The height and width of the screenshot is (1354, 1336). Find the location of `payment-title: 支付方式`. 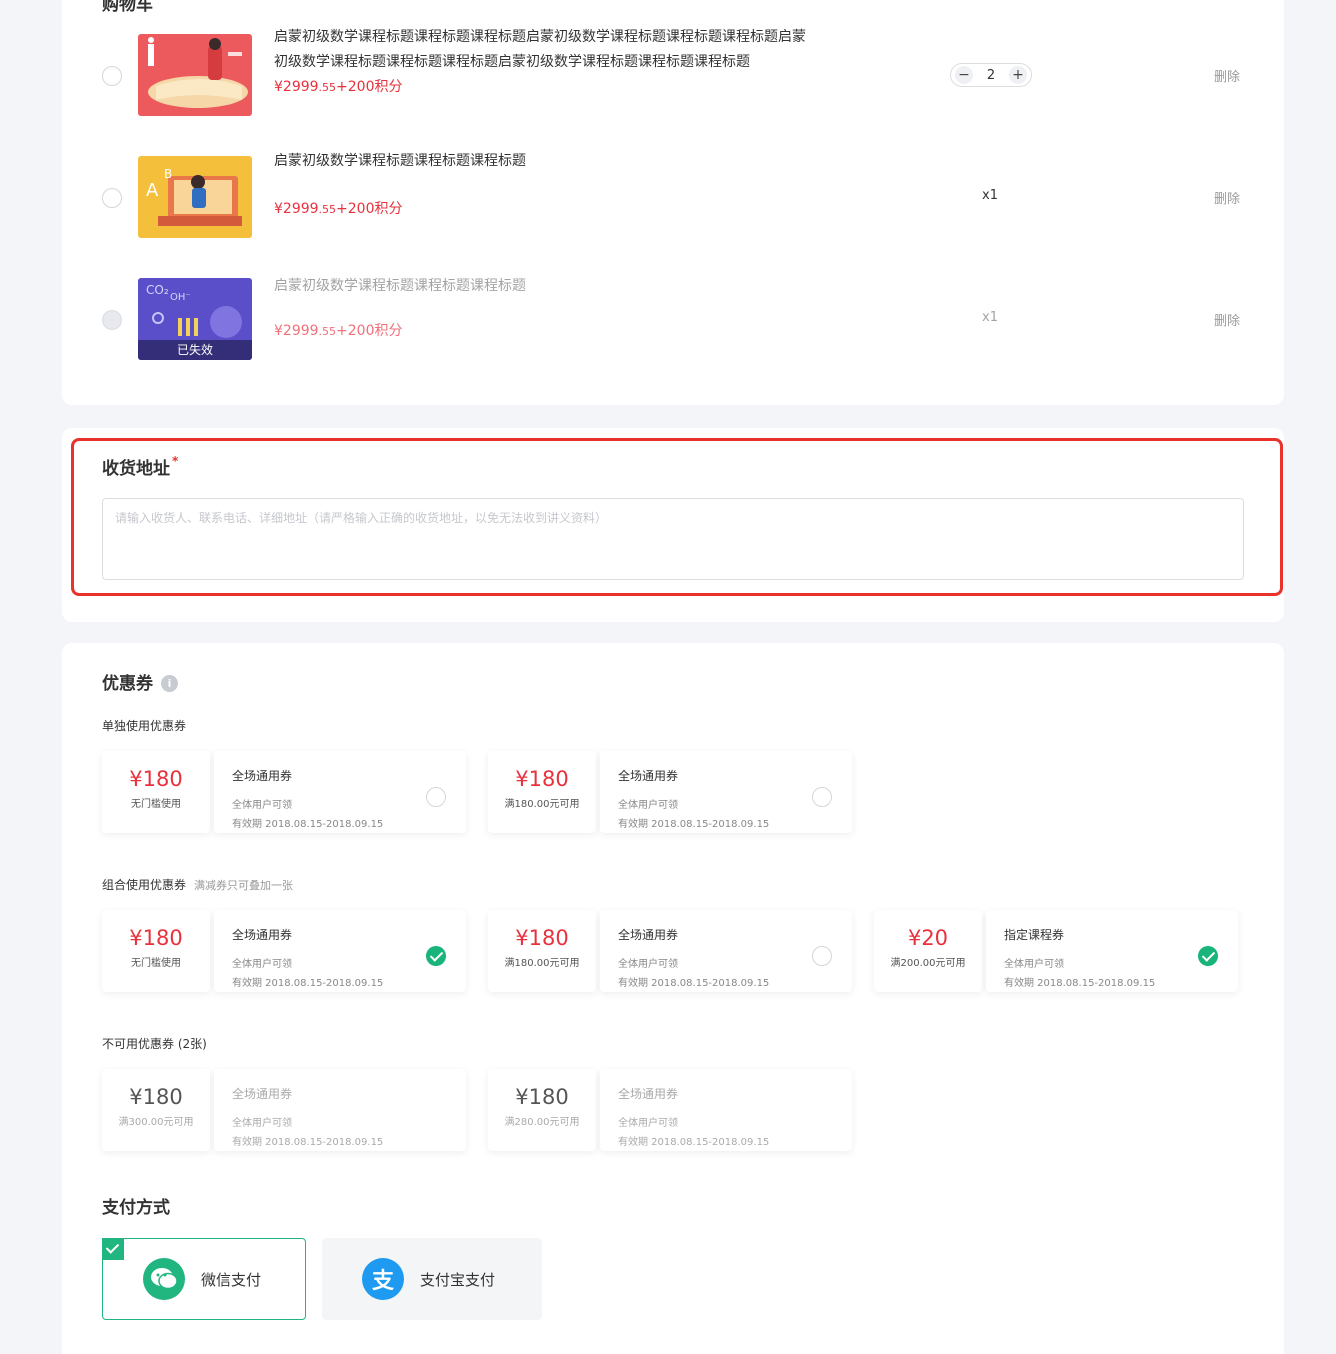

payment-title: 支付方式 is located at coordinates (136, 1208).